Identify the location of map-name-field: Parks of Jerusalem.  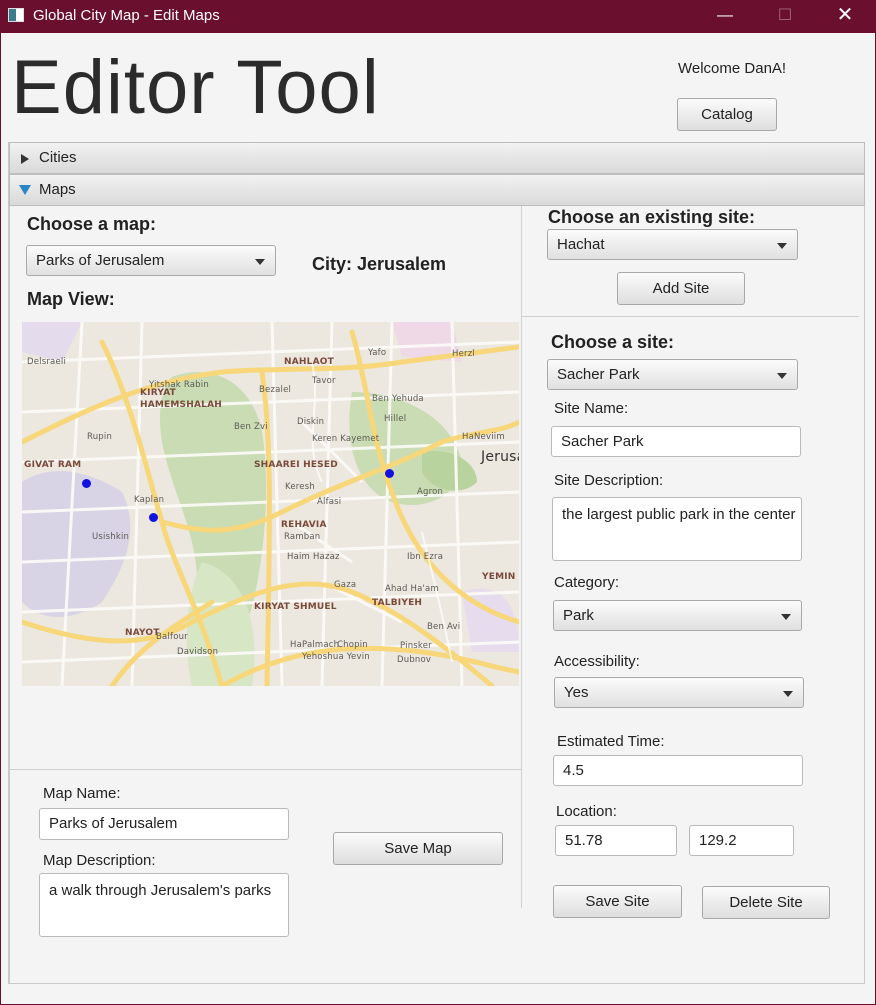
(164, 824).